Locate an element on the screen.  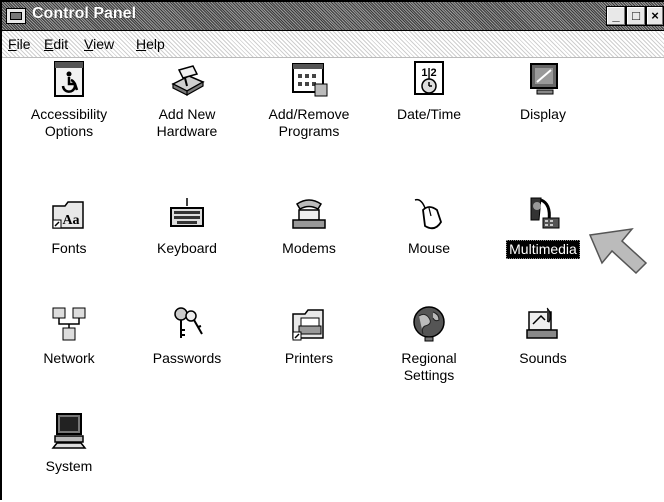
menu-file: File is located at coordinates (19, 44).